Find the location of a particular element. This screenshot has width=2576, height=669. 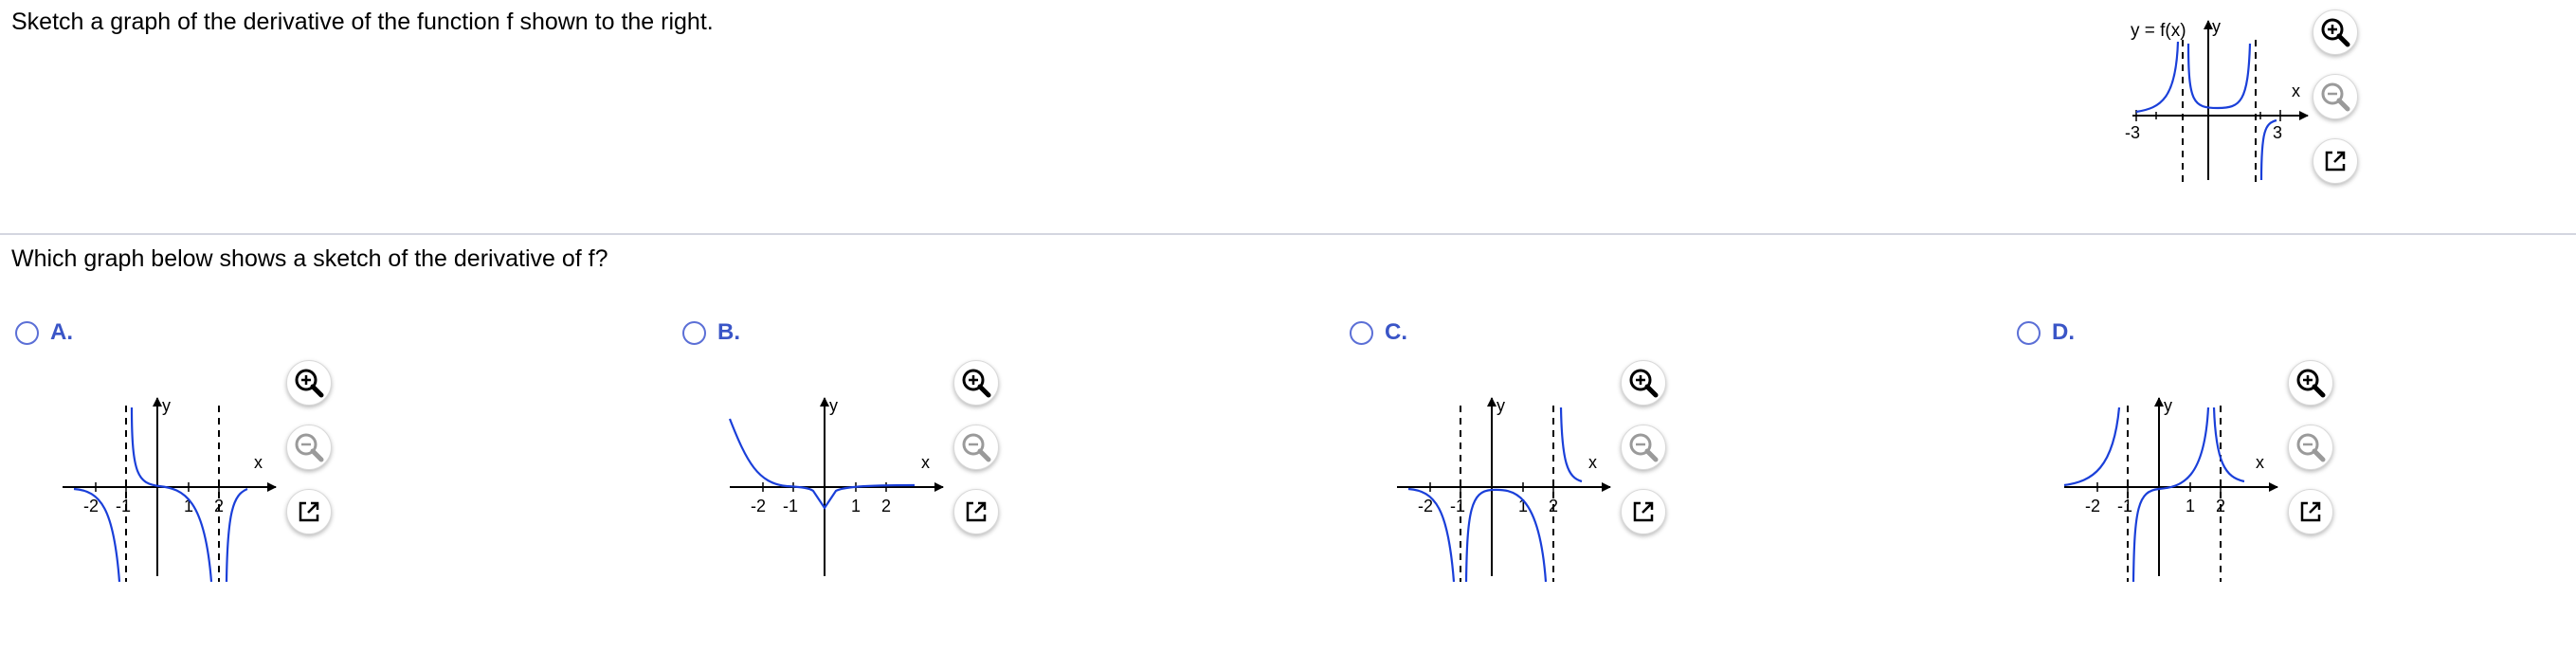

graph-tools is located at coordinates (2335, 96).